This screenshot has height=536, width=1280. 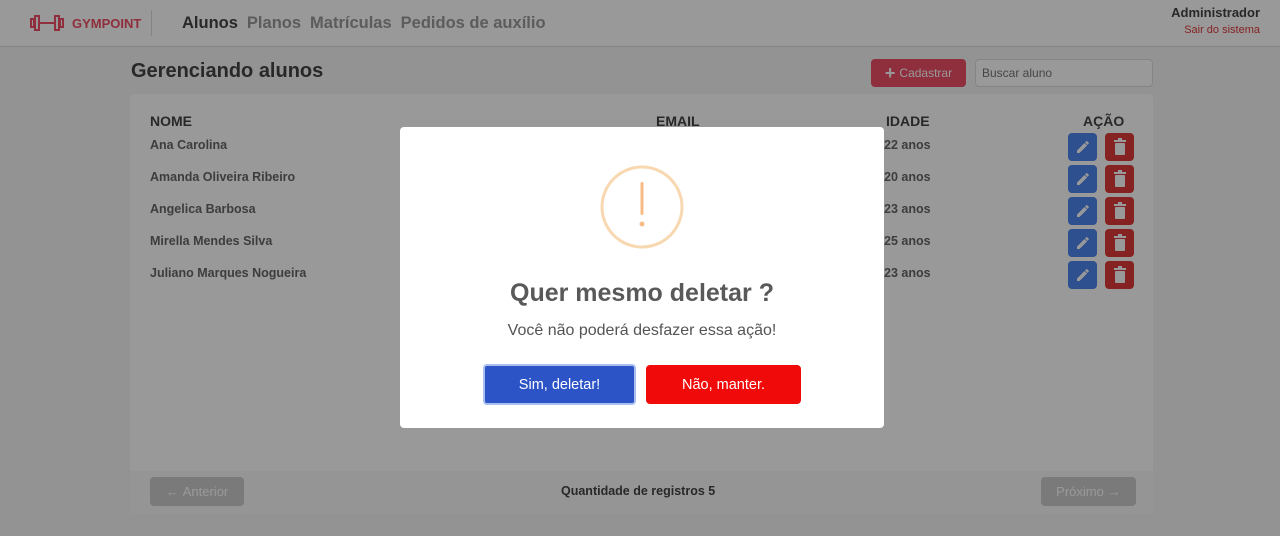 What do you see at coordinates (642, 207) in the screenshot?
I see `warning-icon` at bounding box center [642, 207].